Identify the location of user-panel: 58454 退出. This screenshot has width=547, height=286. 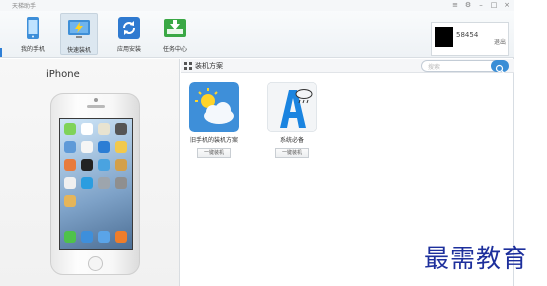
(470, 39).